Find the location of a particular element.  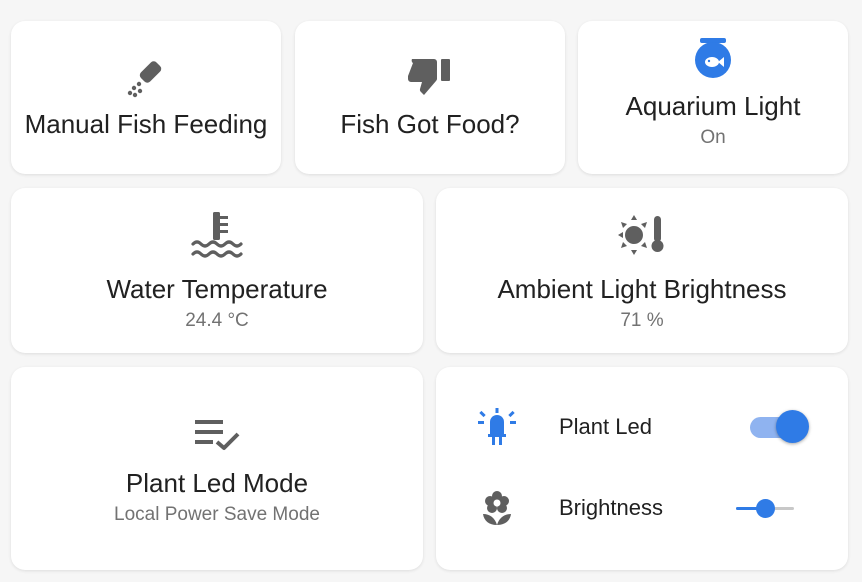

sun-thermometer-icon is located at coordinates (642, 235).